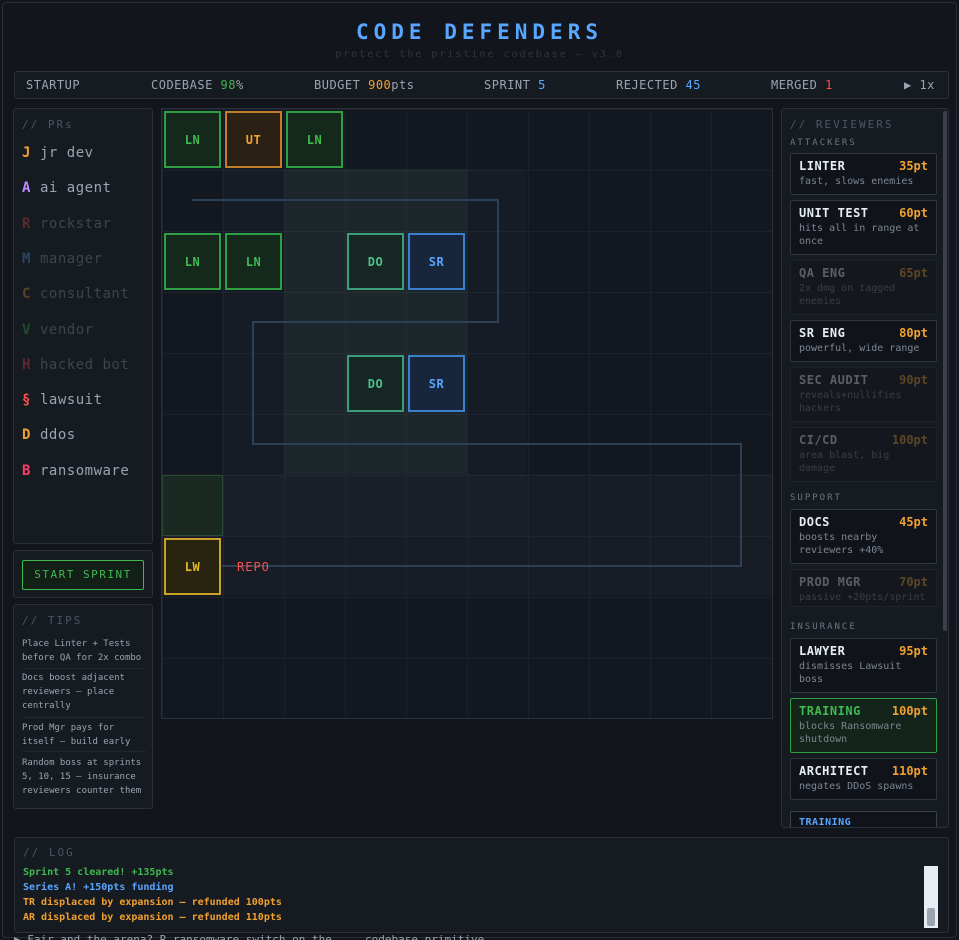 This screenshot has width=959, height=940. I want to click on speed-toggle: ▶ 1x, so click(919, 85).